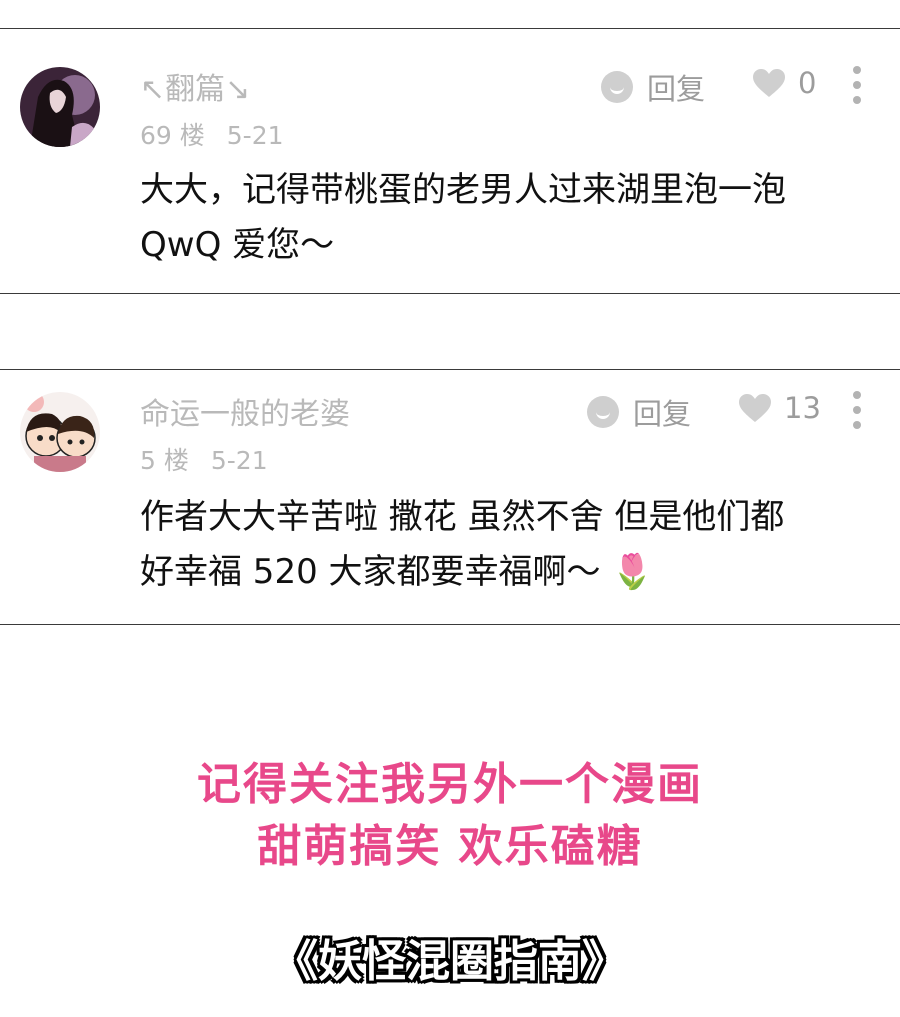 This screenshot has width=900, height=1017. Describe the element at coordinates (204, 459) in the screenshot. I see `comment-meta: 5 楼 5-21` at that location.